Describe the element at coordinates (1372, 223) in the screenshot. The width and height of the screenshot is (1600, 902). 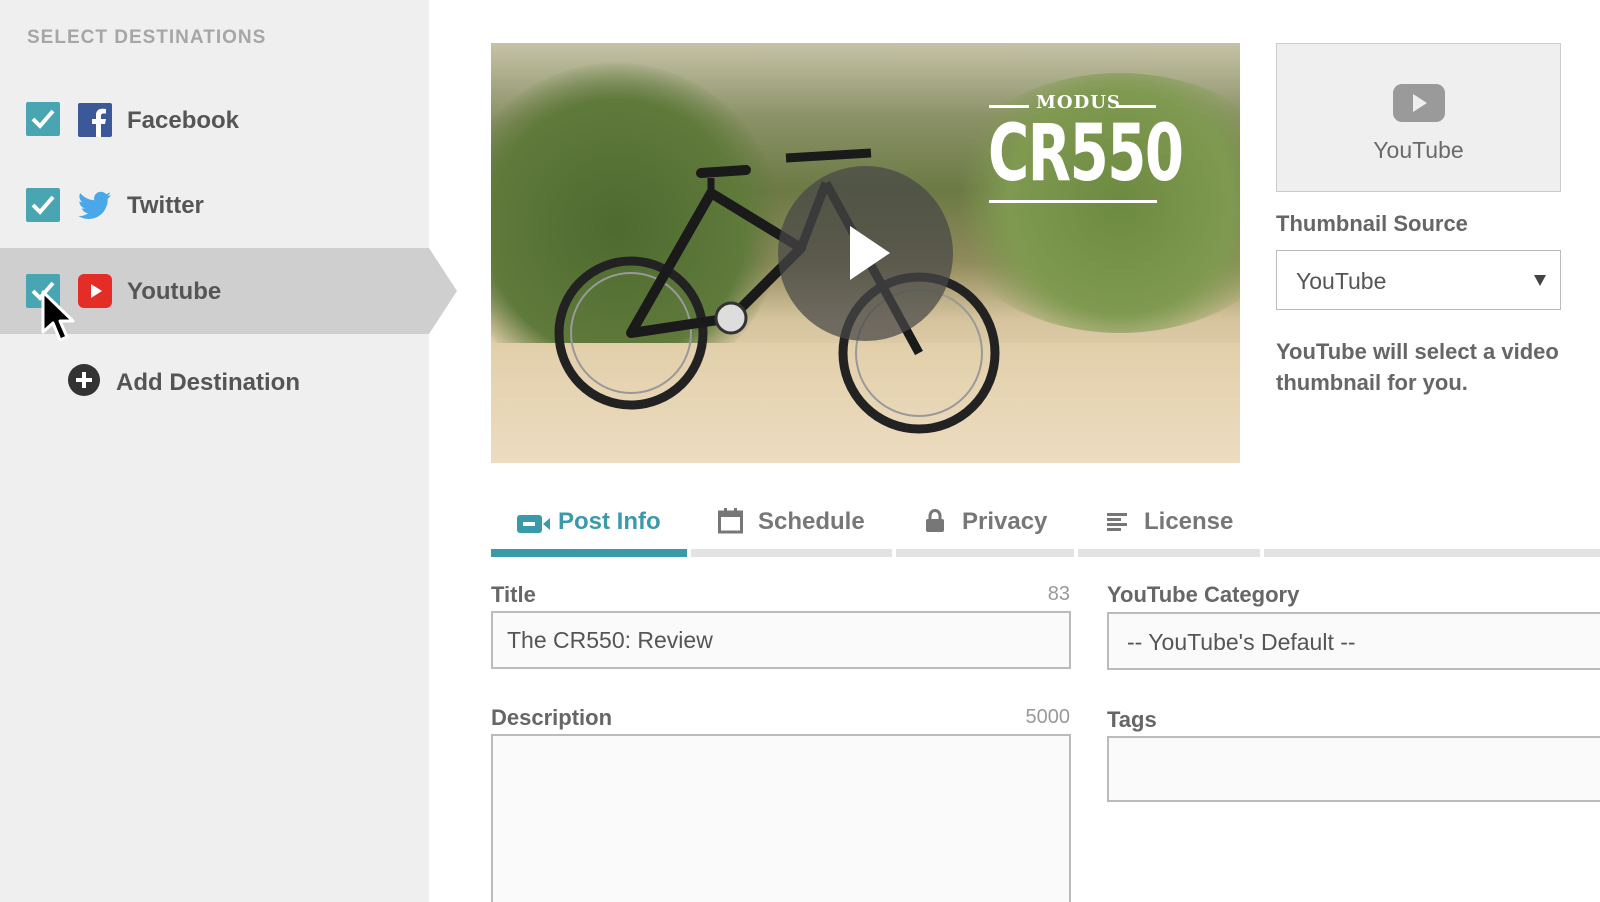
I see `thumbnail-source-label: Thumbnail Source` at that location.